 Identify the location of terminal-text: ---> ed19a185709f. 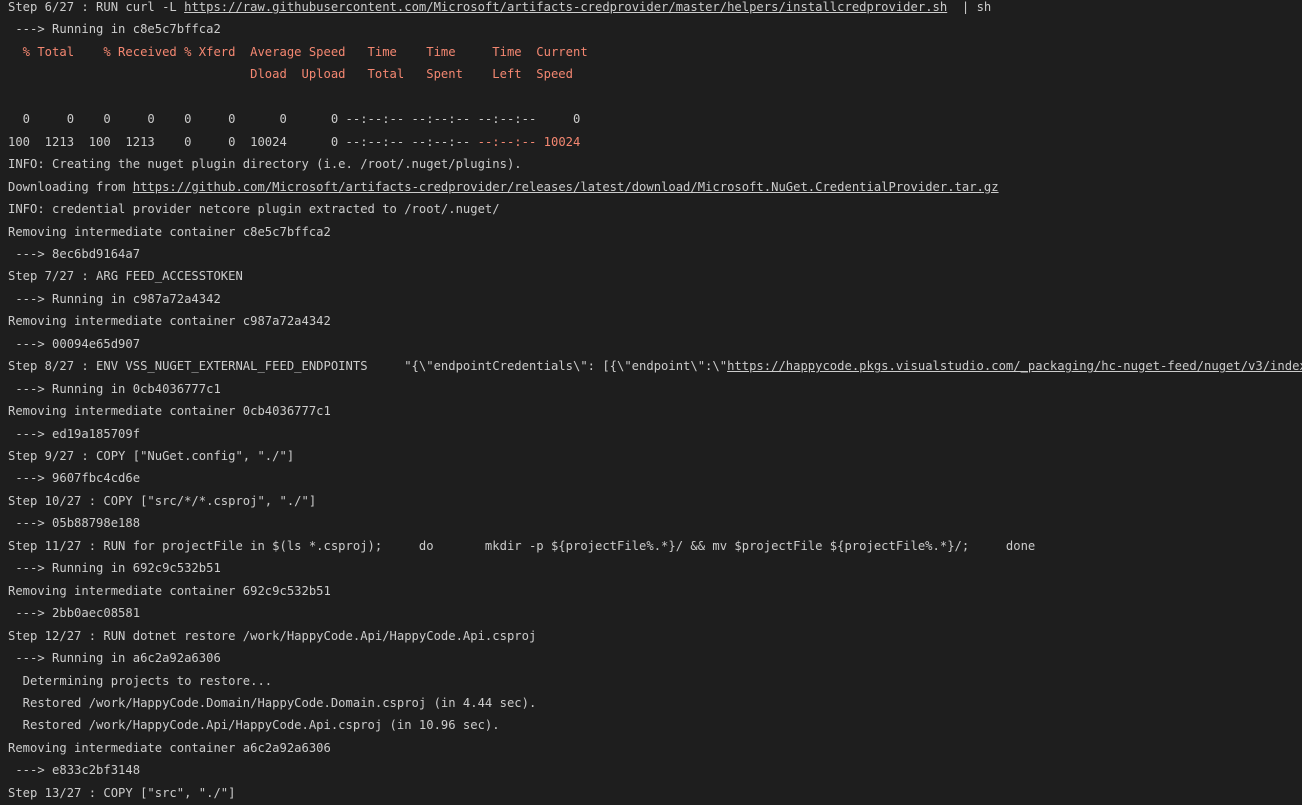
(74, 433).